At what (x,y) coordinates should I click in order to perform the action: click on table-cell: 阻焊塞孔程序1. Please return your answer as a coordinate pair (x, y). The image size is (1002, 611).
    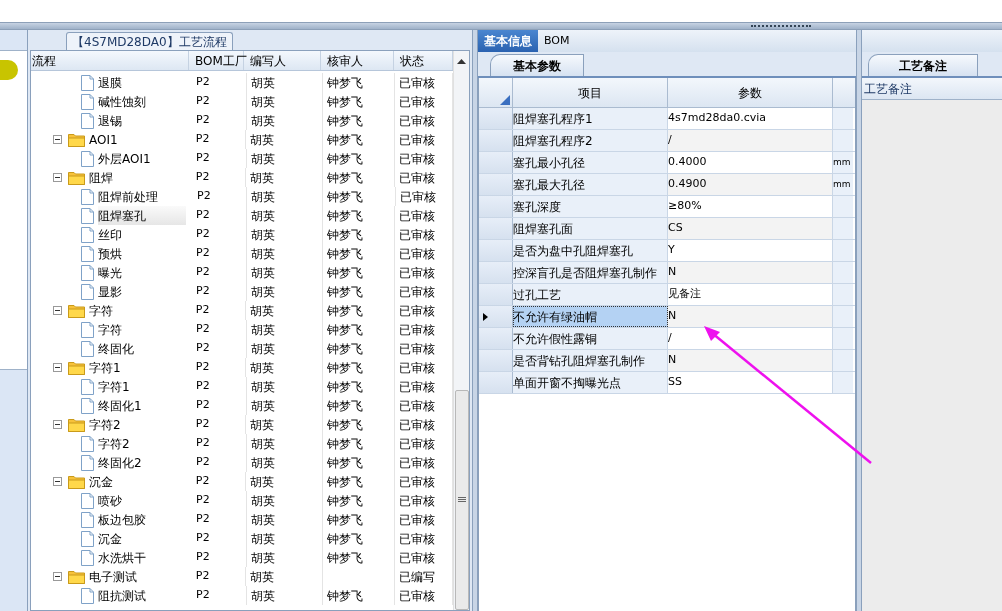
    Looking at the image, I should click on (590, 118).